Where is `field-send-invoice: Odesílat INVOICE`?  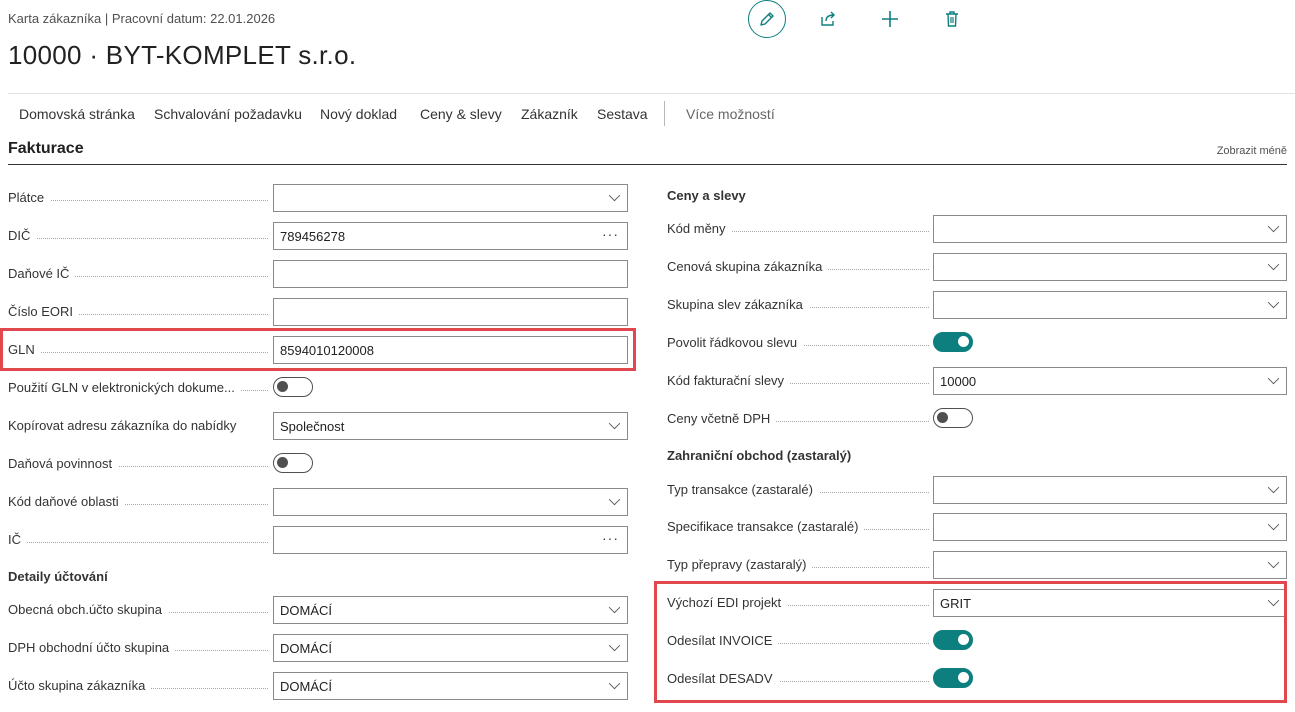 field-send-invoice: Odesílat INVOICE is located at coordinates (977, 641).